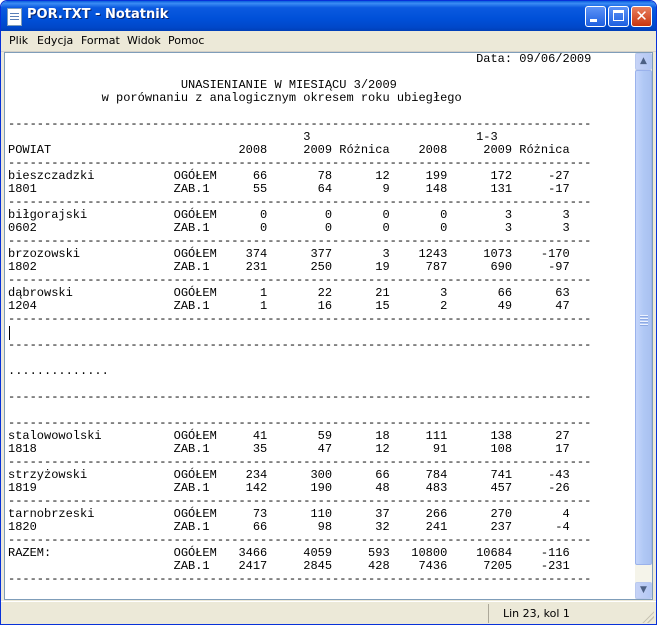 Image resolution: width=657 pixels, height=625 pixels. I want to click on text-line: ZAB.1 2417 2845 428 7436 7205 -231, so click(289, 566).